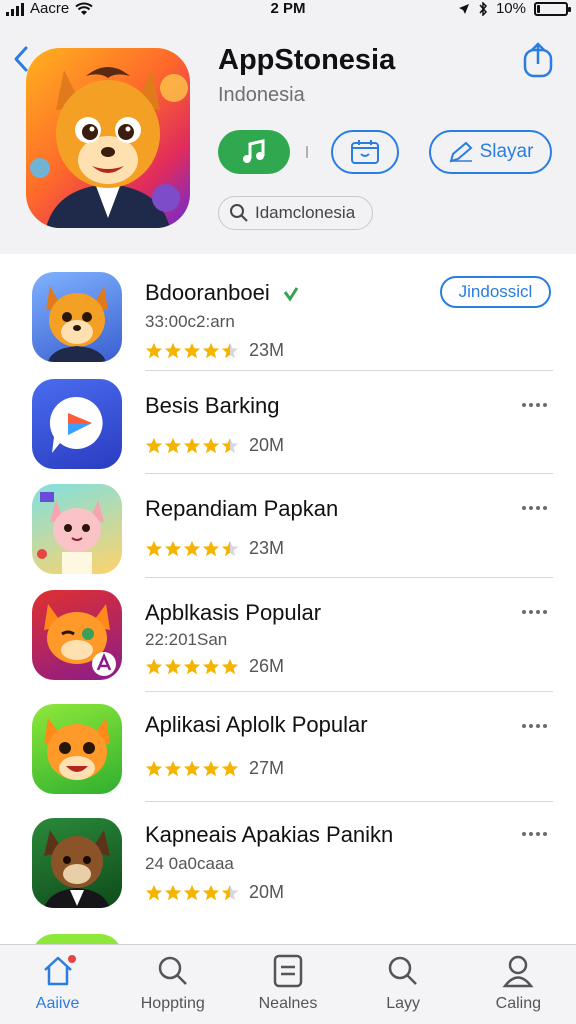 This screenshot has height=1024, width=576. What do you see at coordinates (186, 639) in the screenshot?
I see `app-meta: 22:201San` at bounding box center [186, 639].